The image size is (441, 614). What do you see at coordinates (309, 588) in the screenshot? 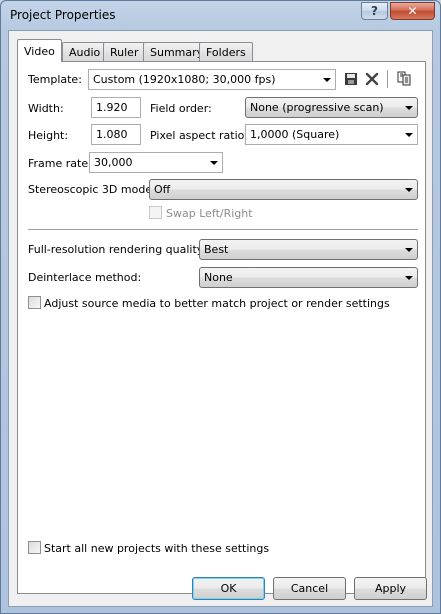
I see `cancel-button: Cancel` at bounding box center [309, 588].